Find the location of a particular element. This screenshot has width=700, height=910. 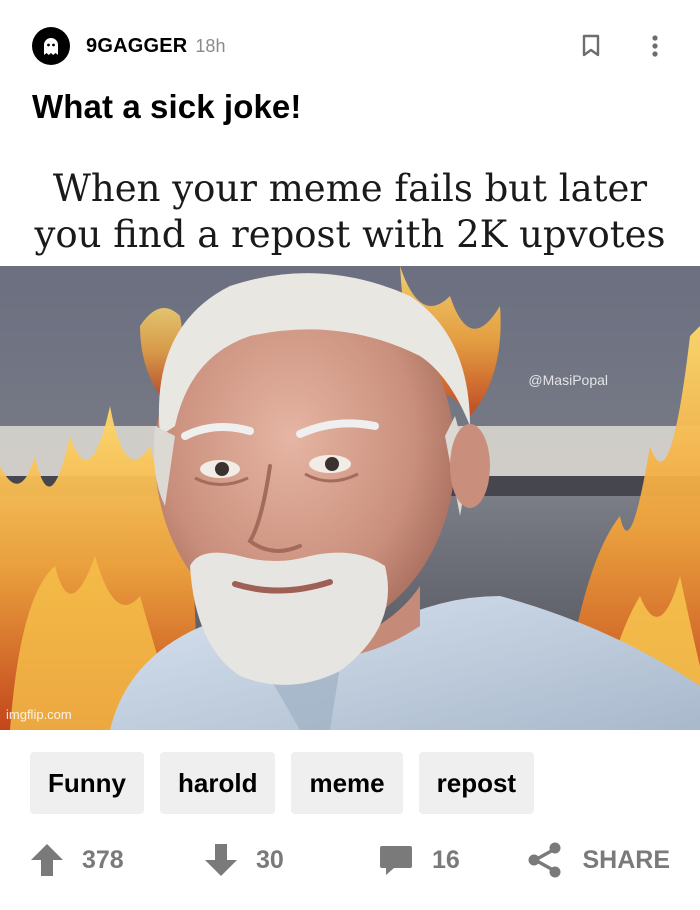

more-options-button is located at coordinates (655, 46).